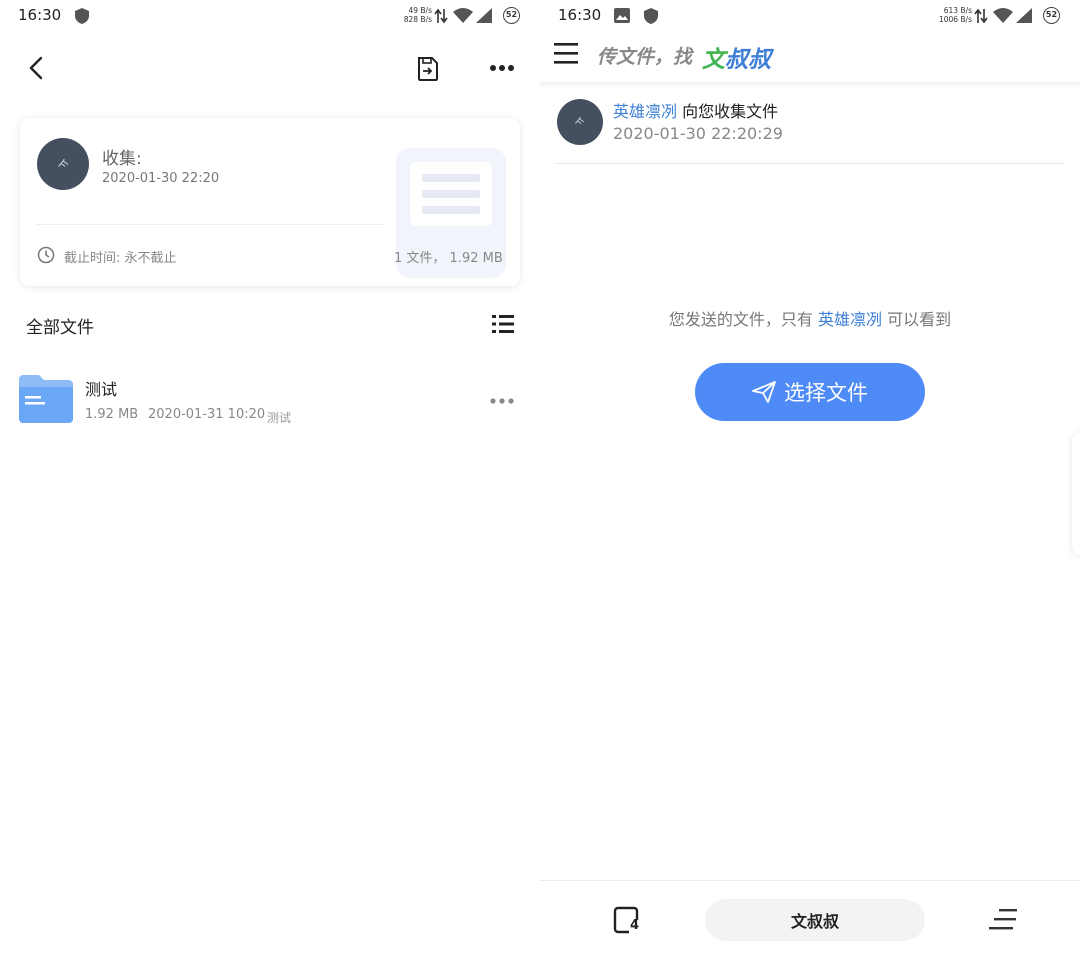  What do you see at coordinates (957, 10) in the screenshot?
I see `net-up: 613 B/s` at bounding box center [957, 10].